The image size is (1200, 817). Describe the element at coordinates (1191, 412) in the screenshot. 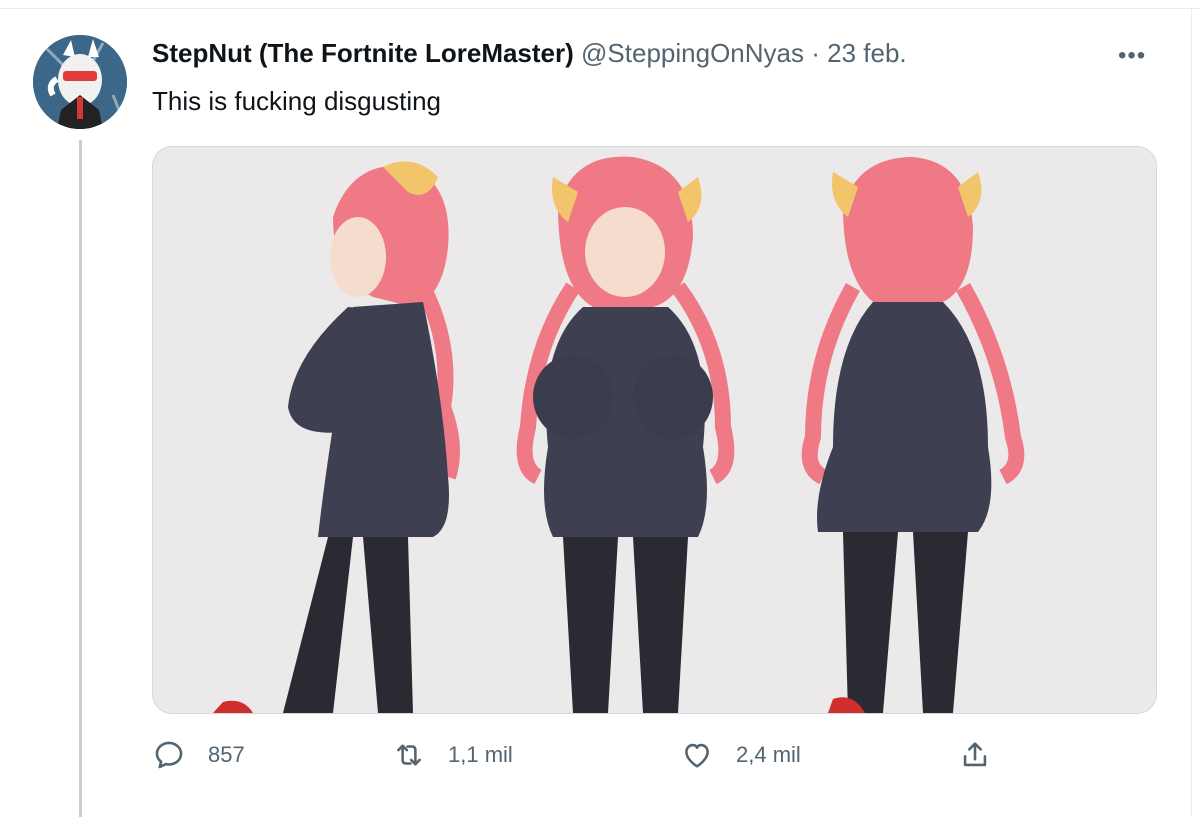

I see `right-border` at that location.